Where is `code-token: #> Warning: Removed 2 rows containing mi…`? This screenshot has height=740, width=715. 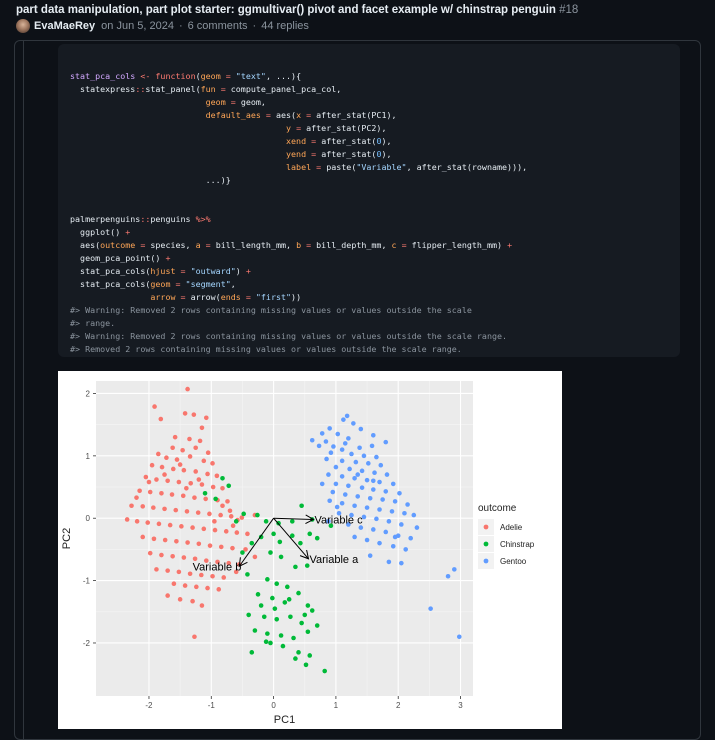 code-token: #> Warning: Removed 2 rows containing mi… is located at coordinates (289, 336).